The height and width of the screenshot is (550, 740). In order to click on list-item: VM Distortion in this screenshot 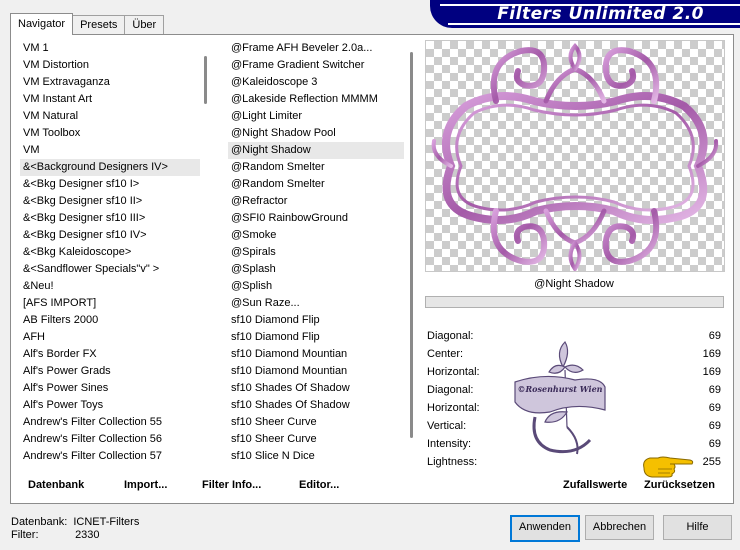, I will do `click(110, 65)`.